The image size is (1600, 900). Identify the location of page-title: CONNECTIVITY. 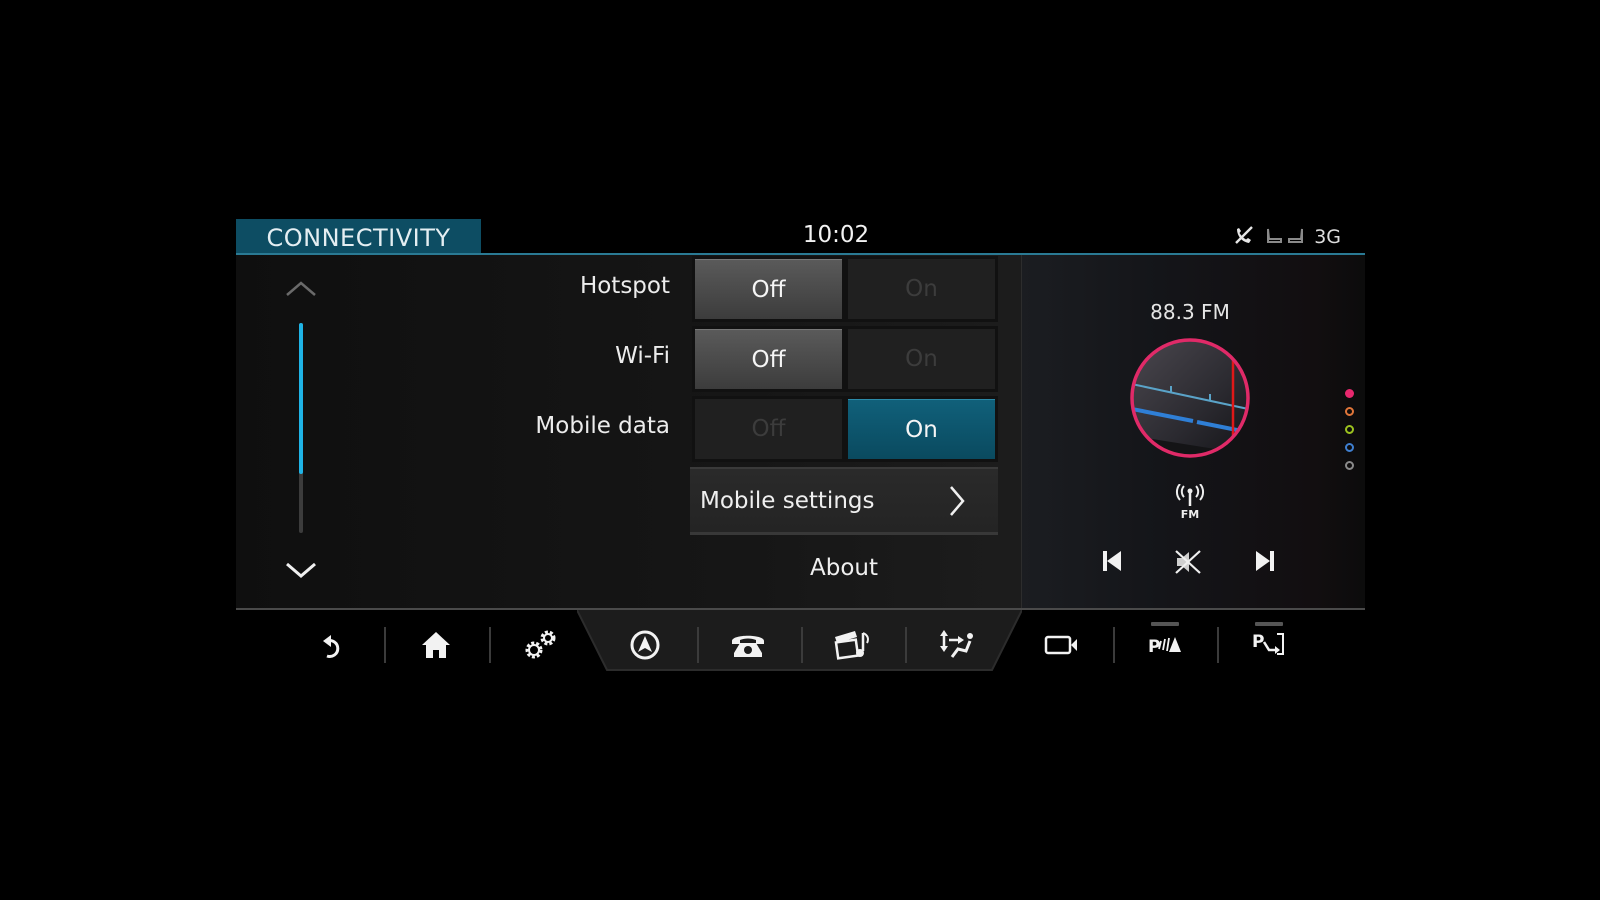
(358, 237).